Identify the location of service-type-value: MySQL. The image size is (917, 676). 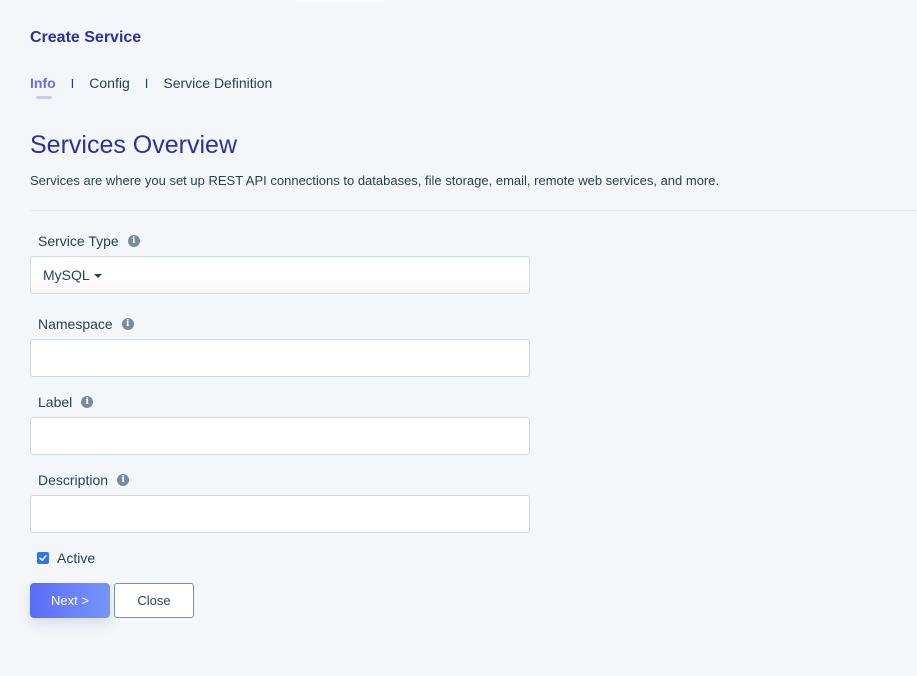
(66, 275).